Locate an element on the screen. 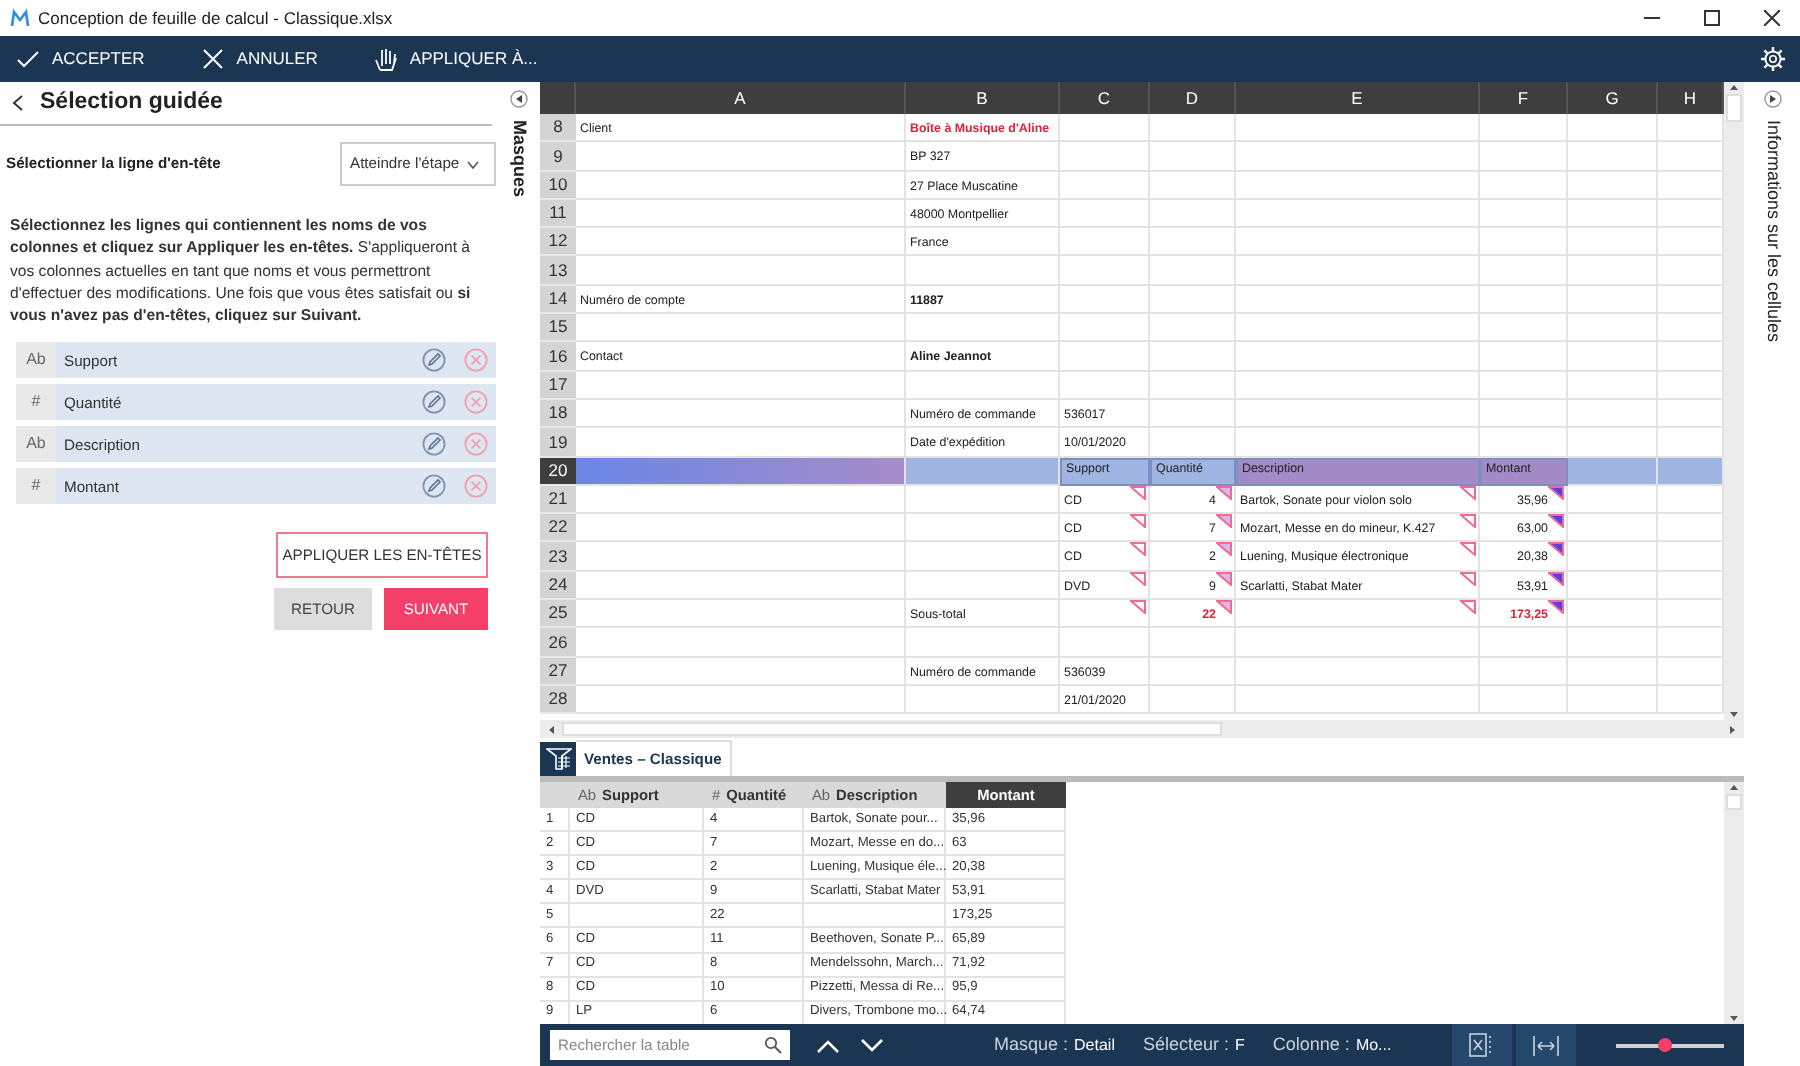 The image size is (1800, 1066). corner-header is located at coordinates (558, 98).